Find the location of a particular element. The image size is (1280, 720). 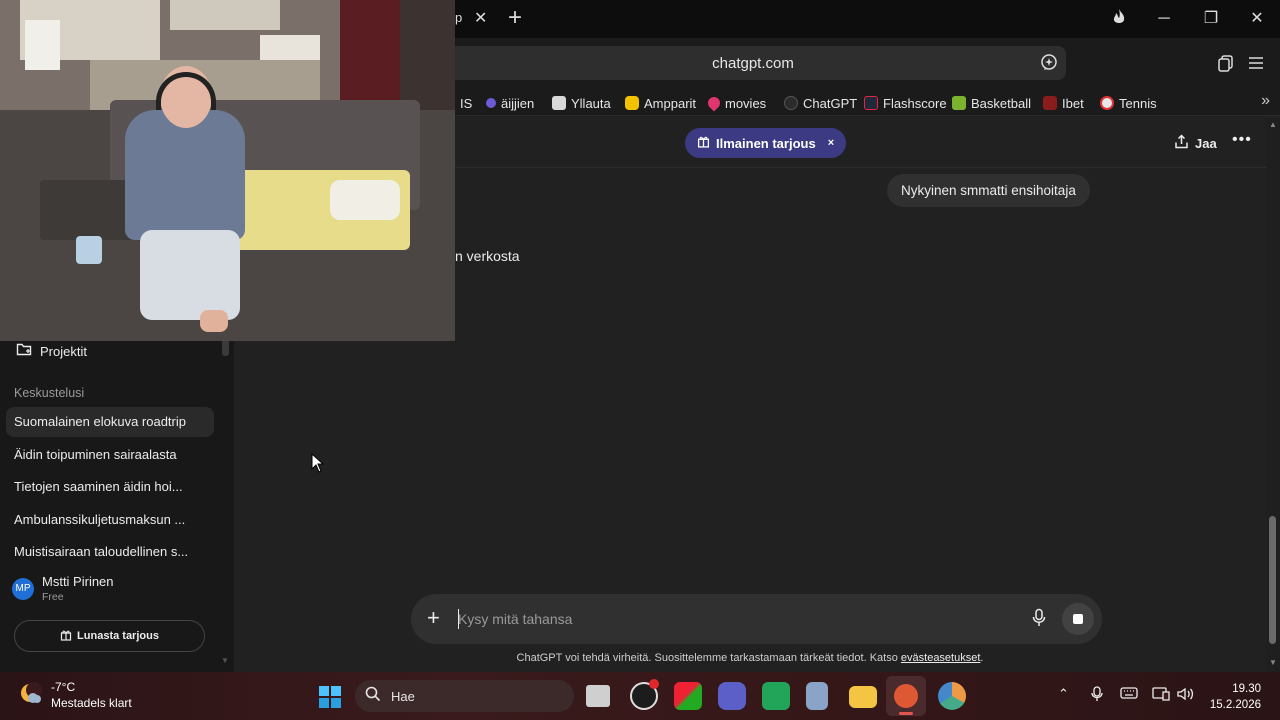

free-offer-badge: Ilmainen tarjous × is located at coordinates (766, 143).